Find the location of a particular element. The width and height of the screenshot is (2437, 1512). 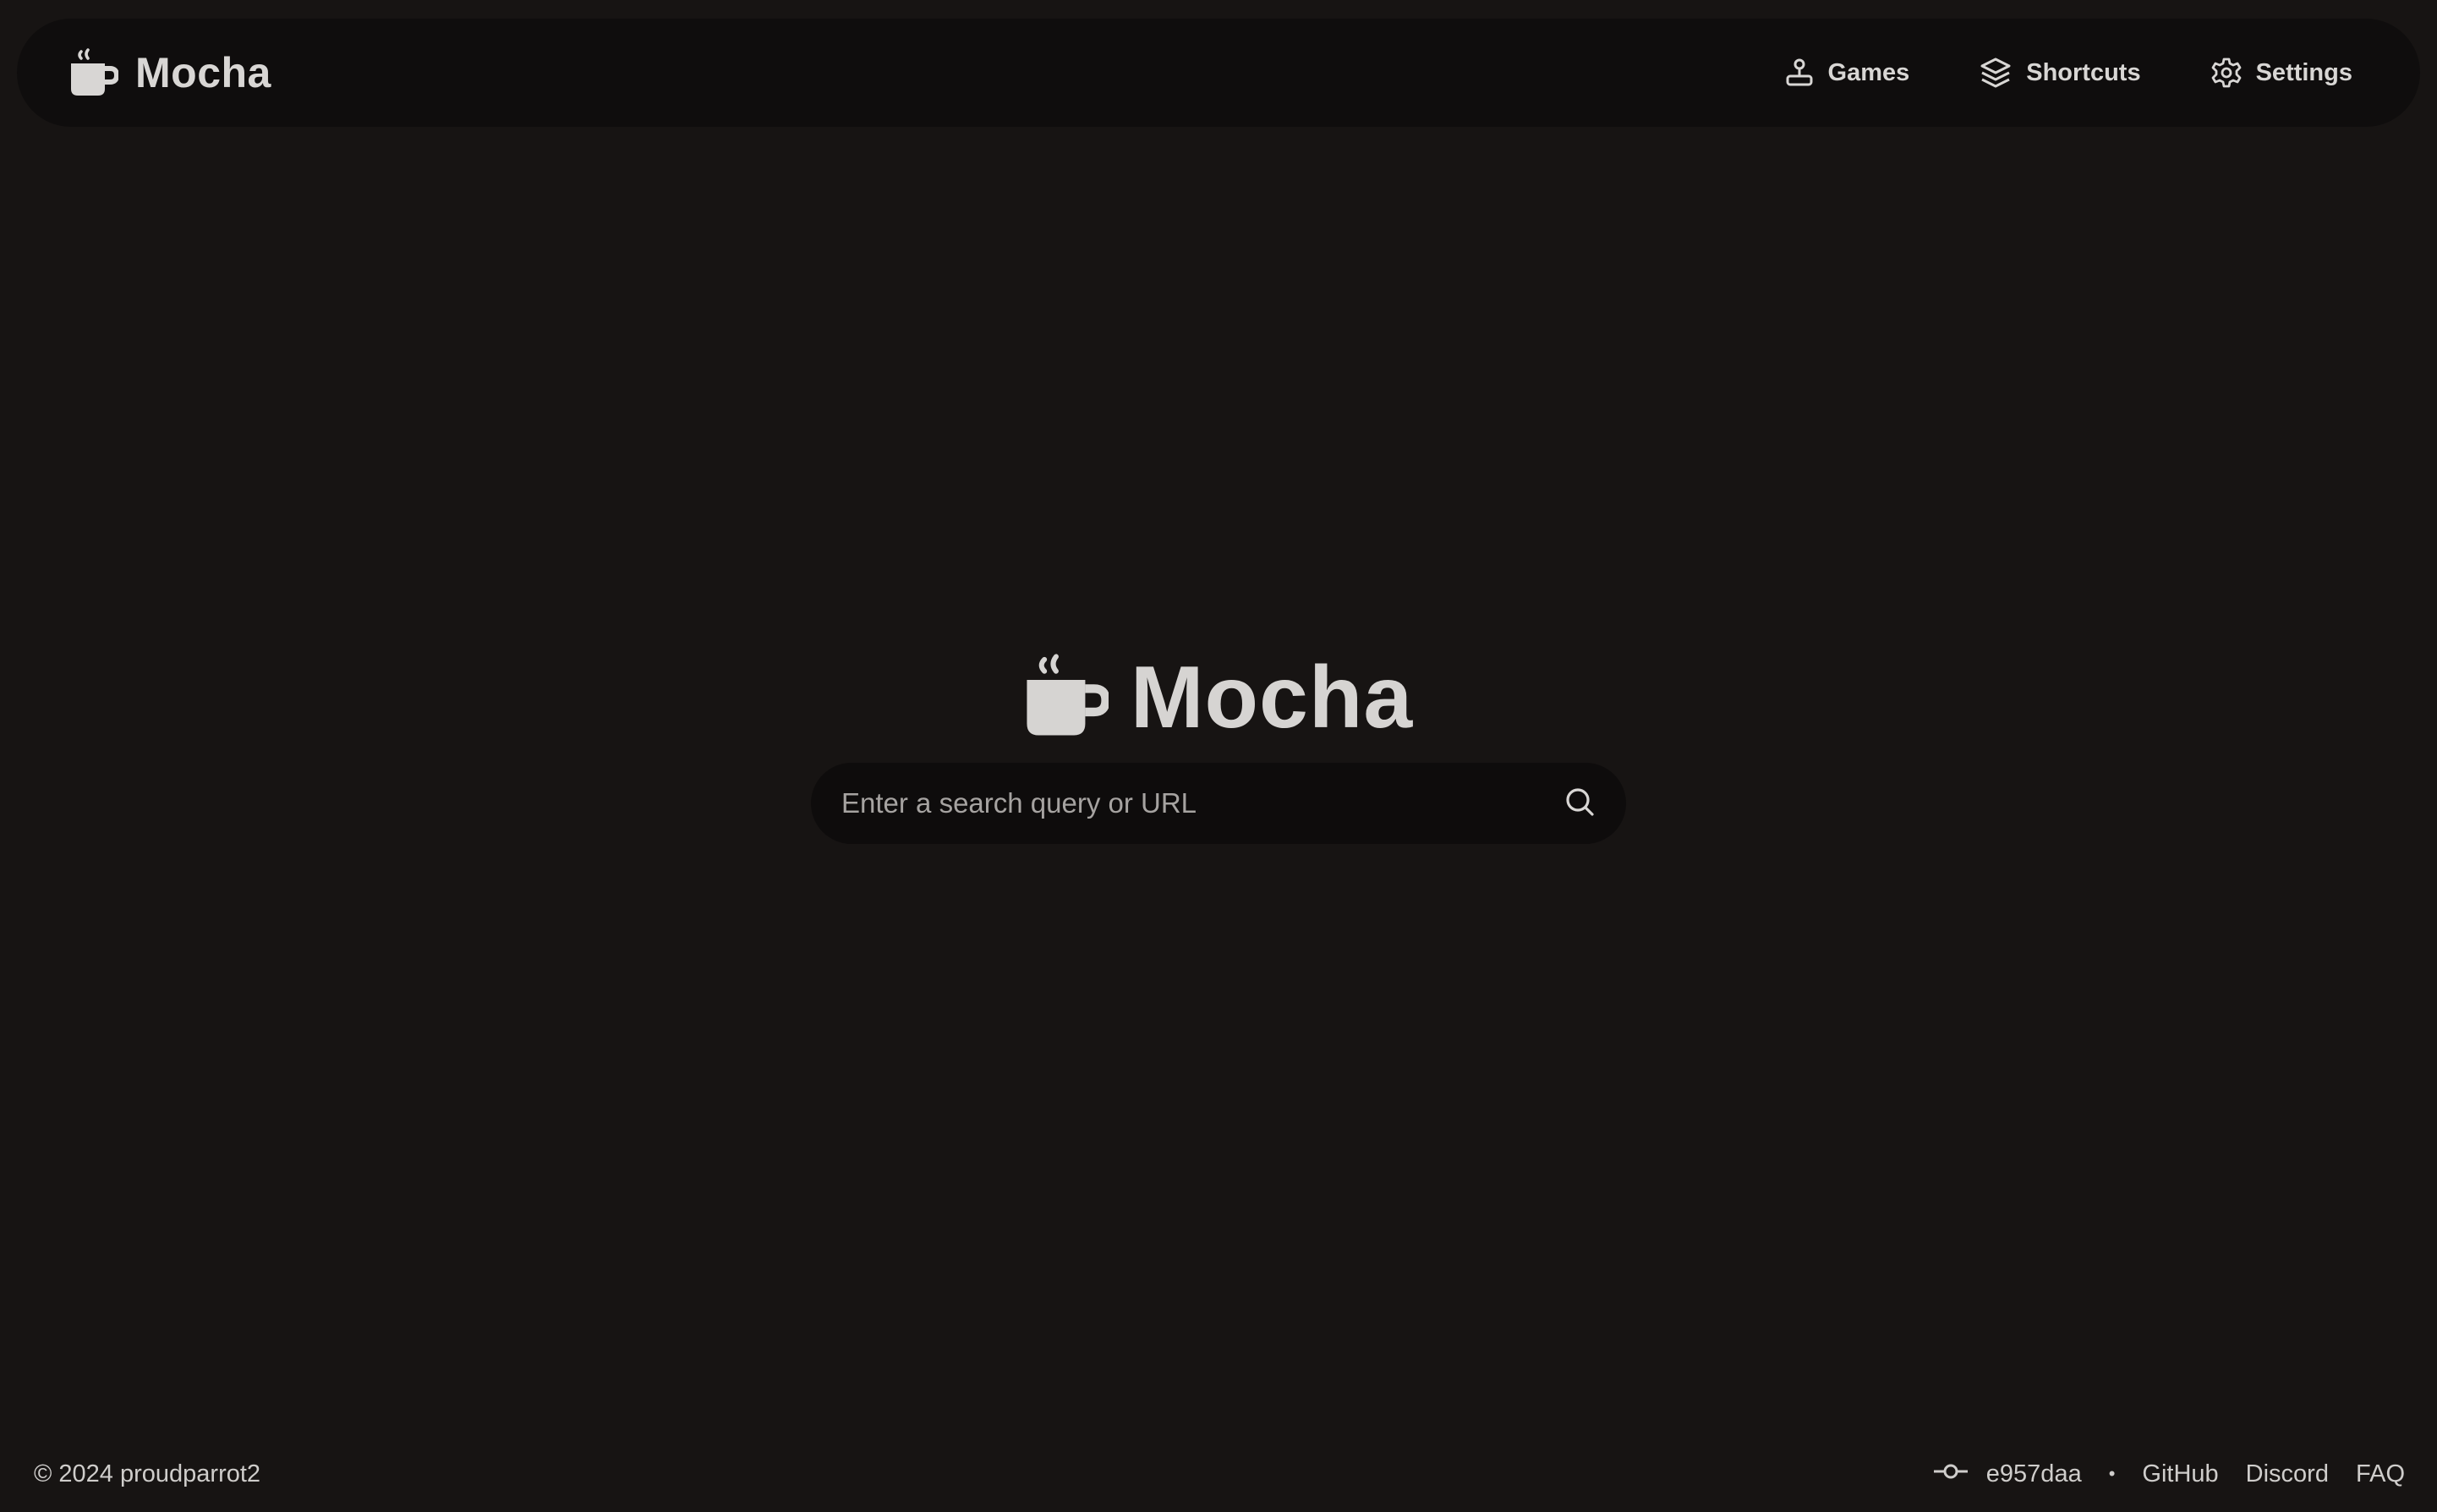

nav-settings-label: Settings is located at coordinates (2304, 72).